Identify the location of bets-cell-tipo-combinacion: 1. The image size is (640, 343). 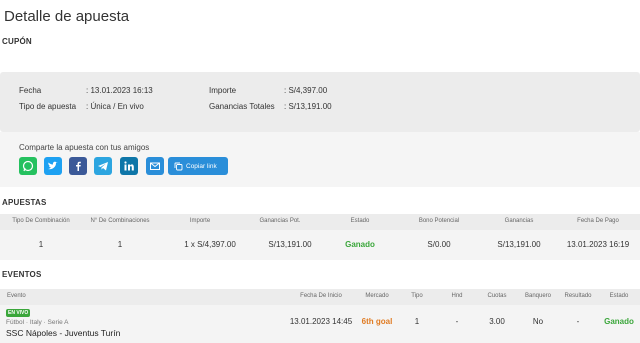
(41, 244).